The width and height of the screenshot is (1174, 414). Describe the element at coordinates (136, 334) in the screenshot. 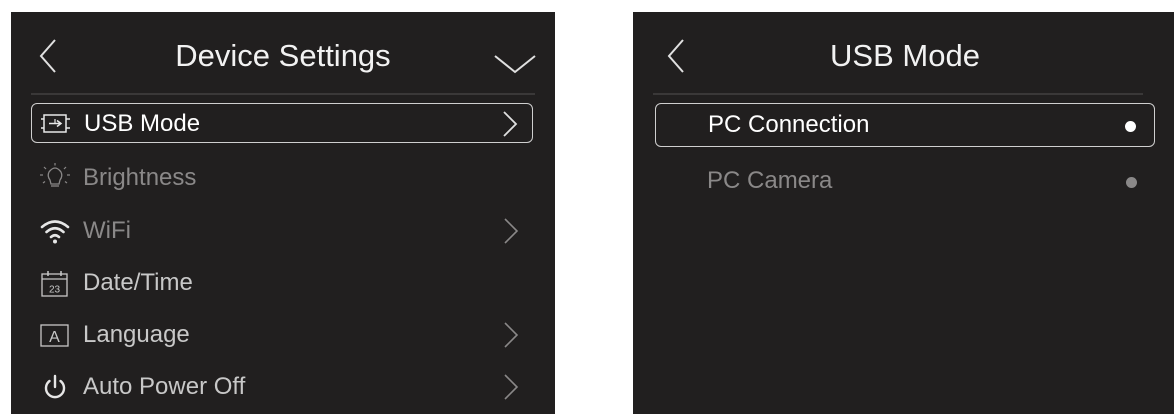

I see `menu-item-label: Language` at that location.